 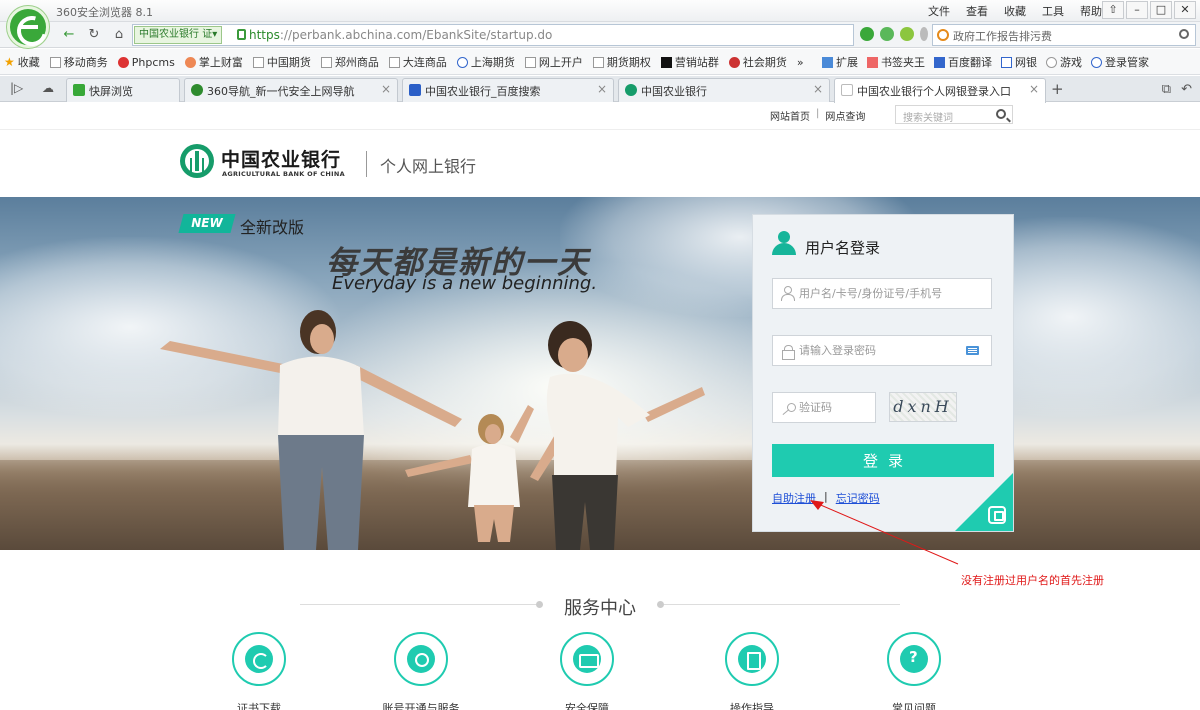 I want to click on bookmark-favorites: ★ 收藏, so click(x=22, y=62).